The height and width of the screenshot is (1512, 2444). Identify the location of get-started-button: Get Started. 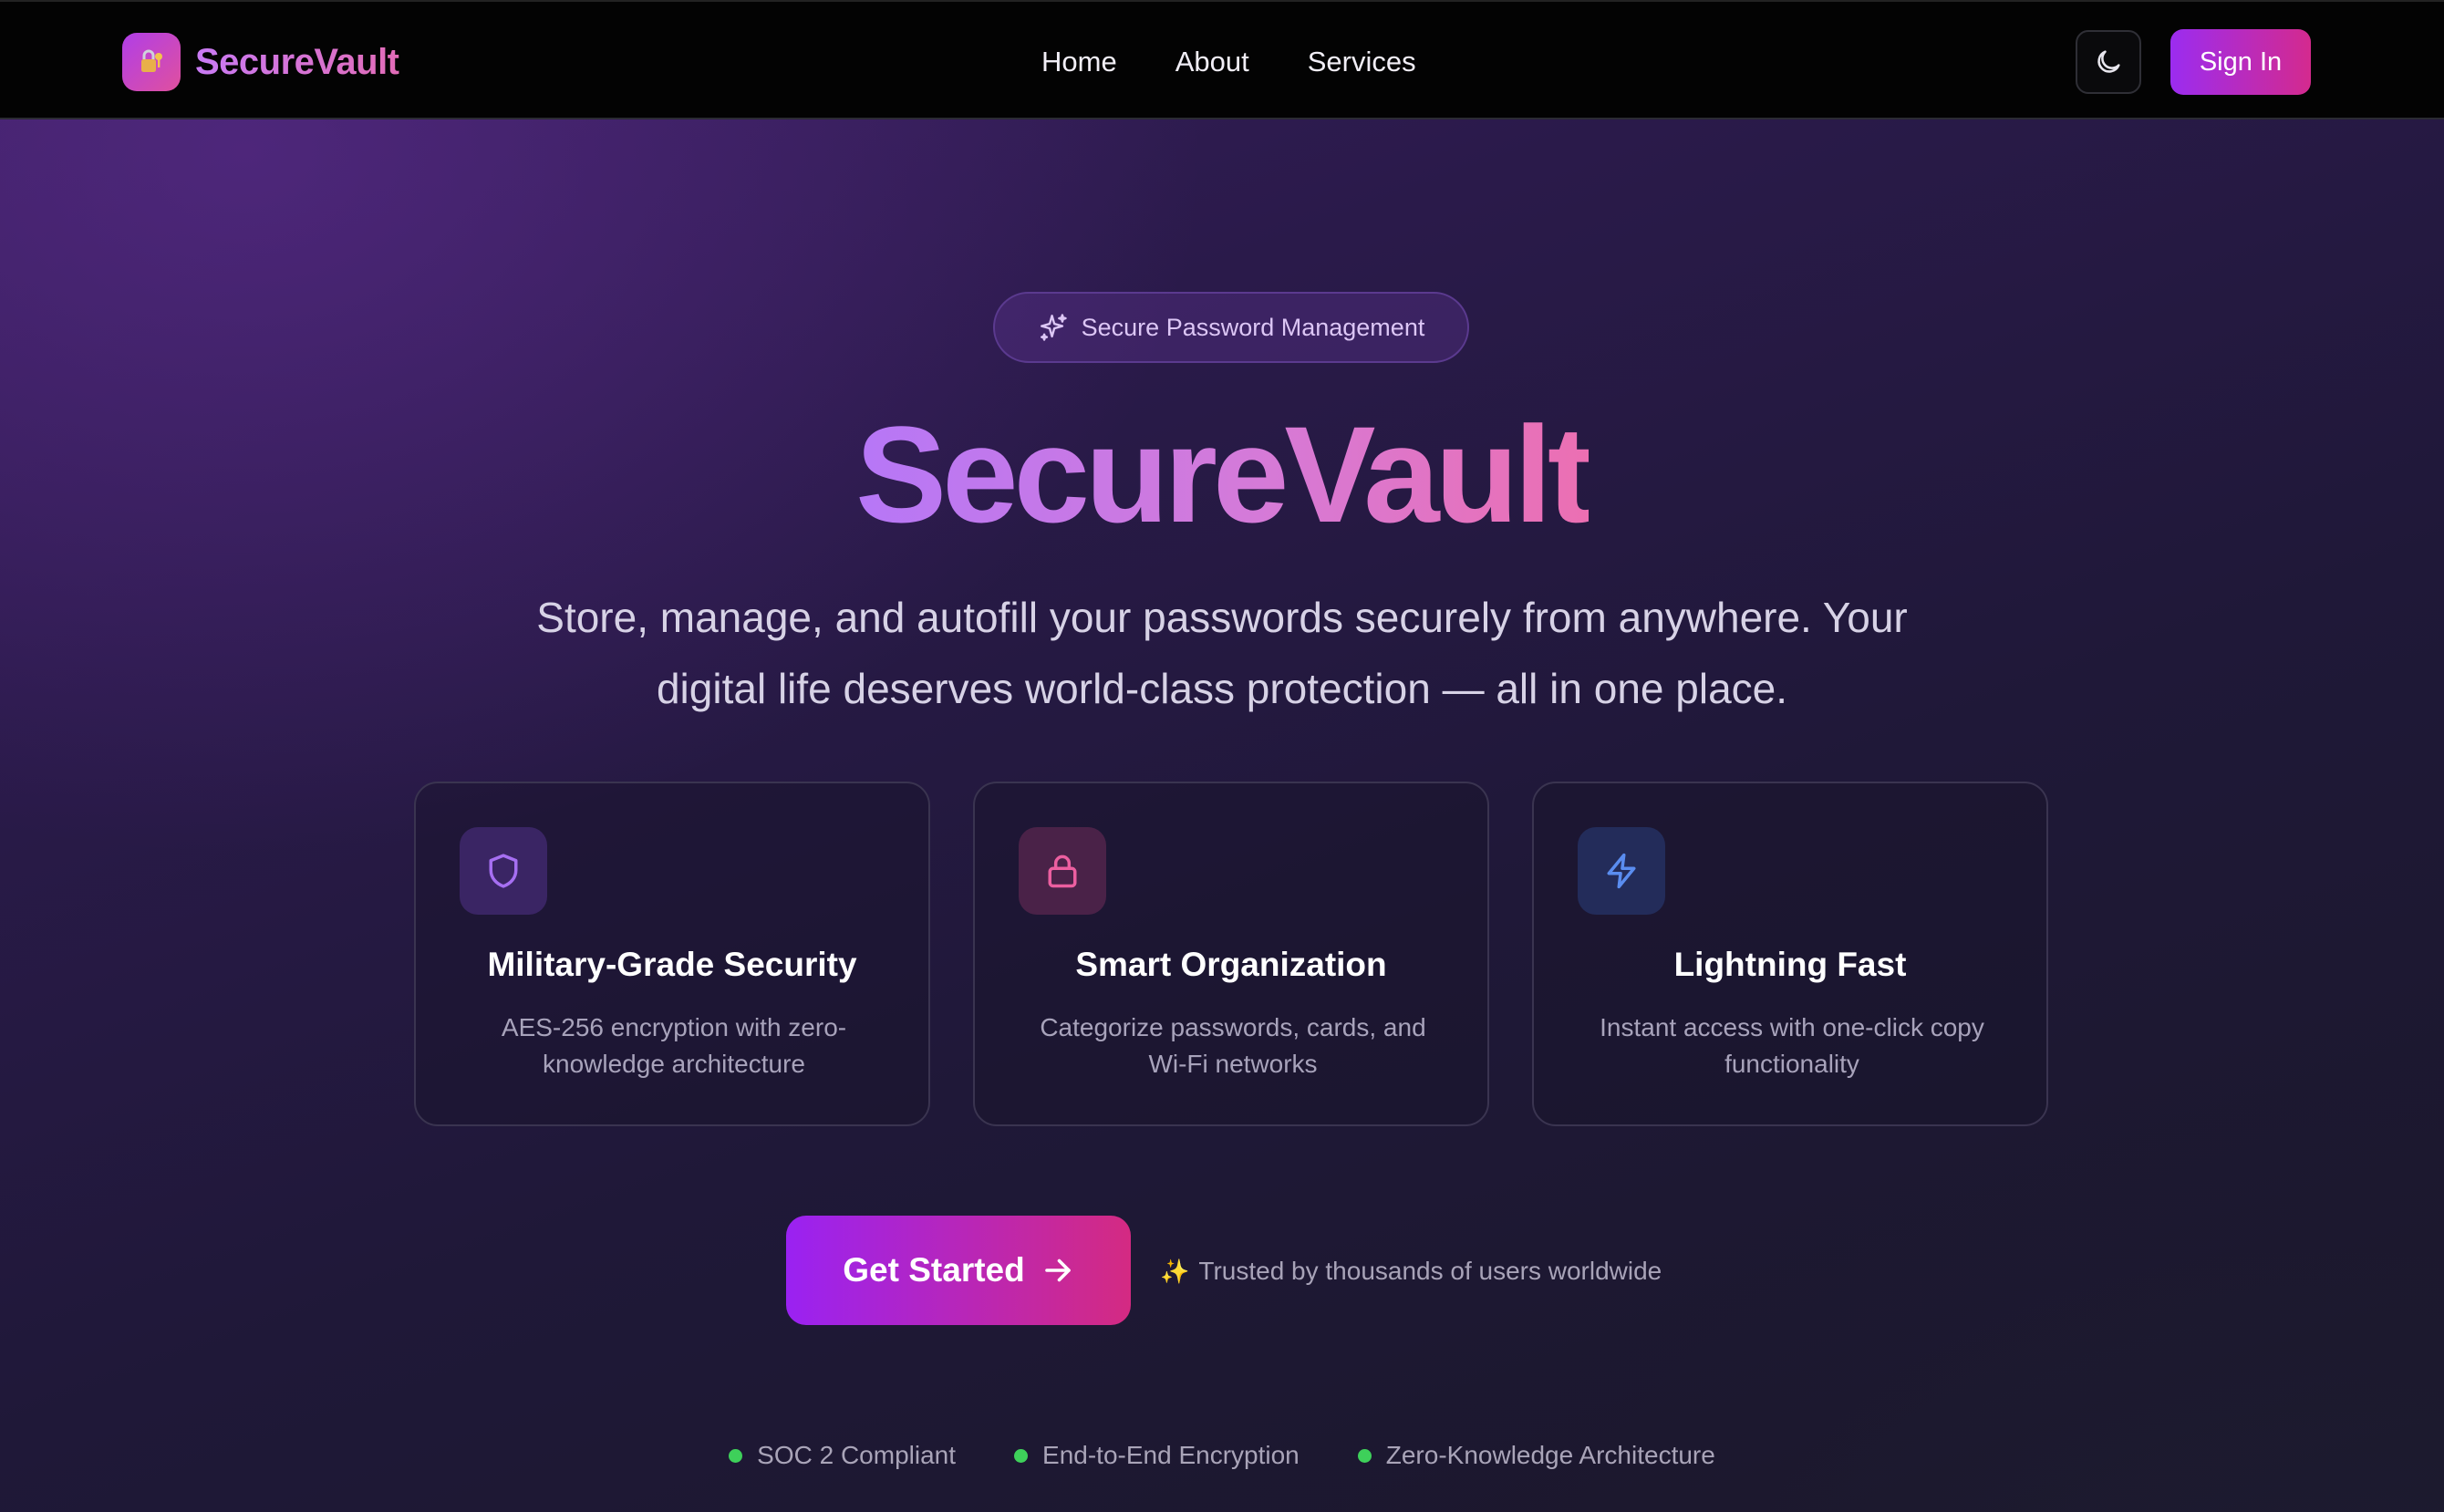
(959, 1270).